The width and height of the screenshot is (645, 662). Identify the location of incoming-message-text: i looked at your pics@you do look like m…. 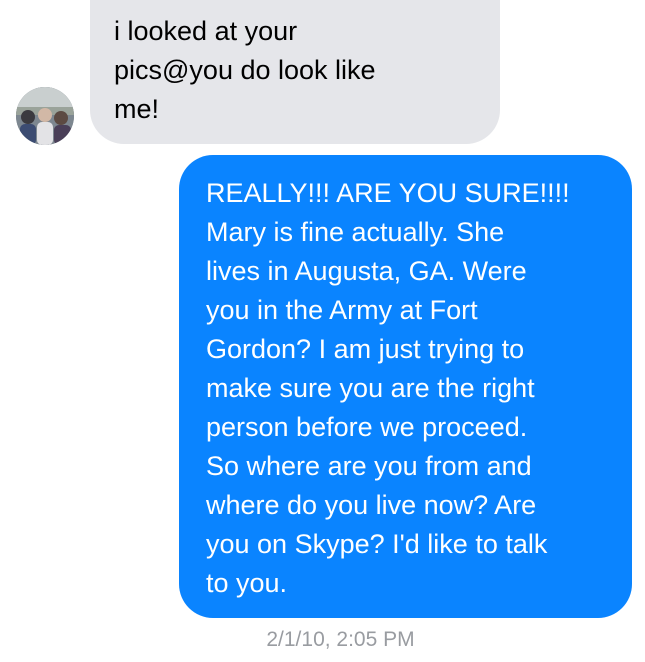
(245, 70).